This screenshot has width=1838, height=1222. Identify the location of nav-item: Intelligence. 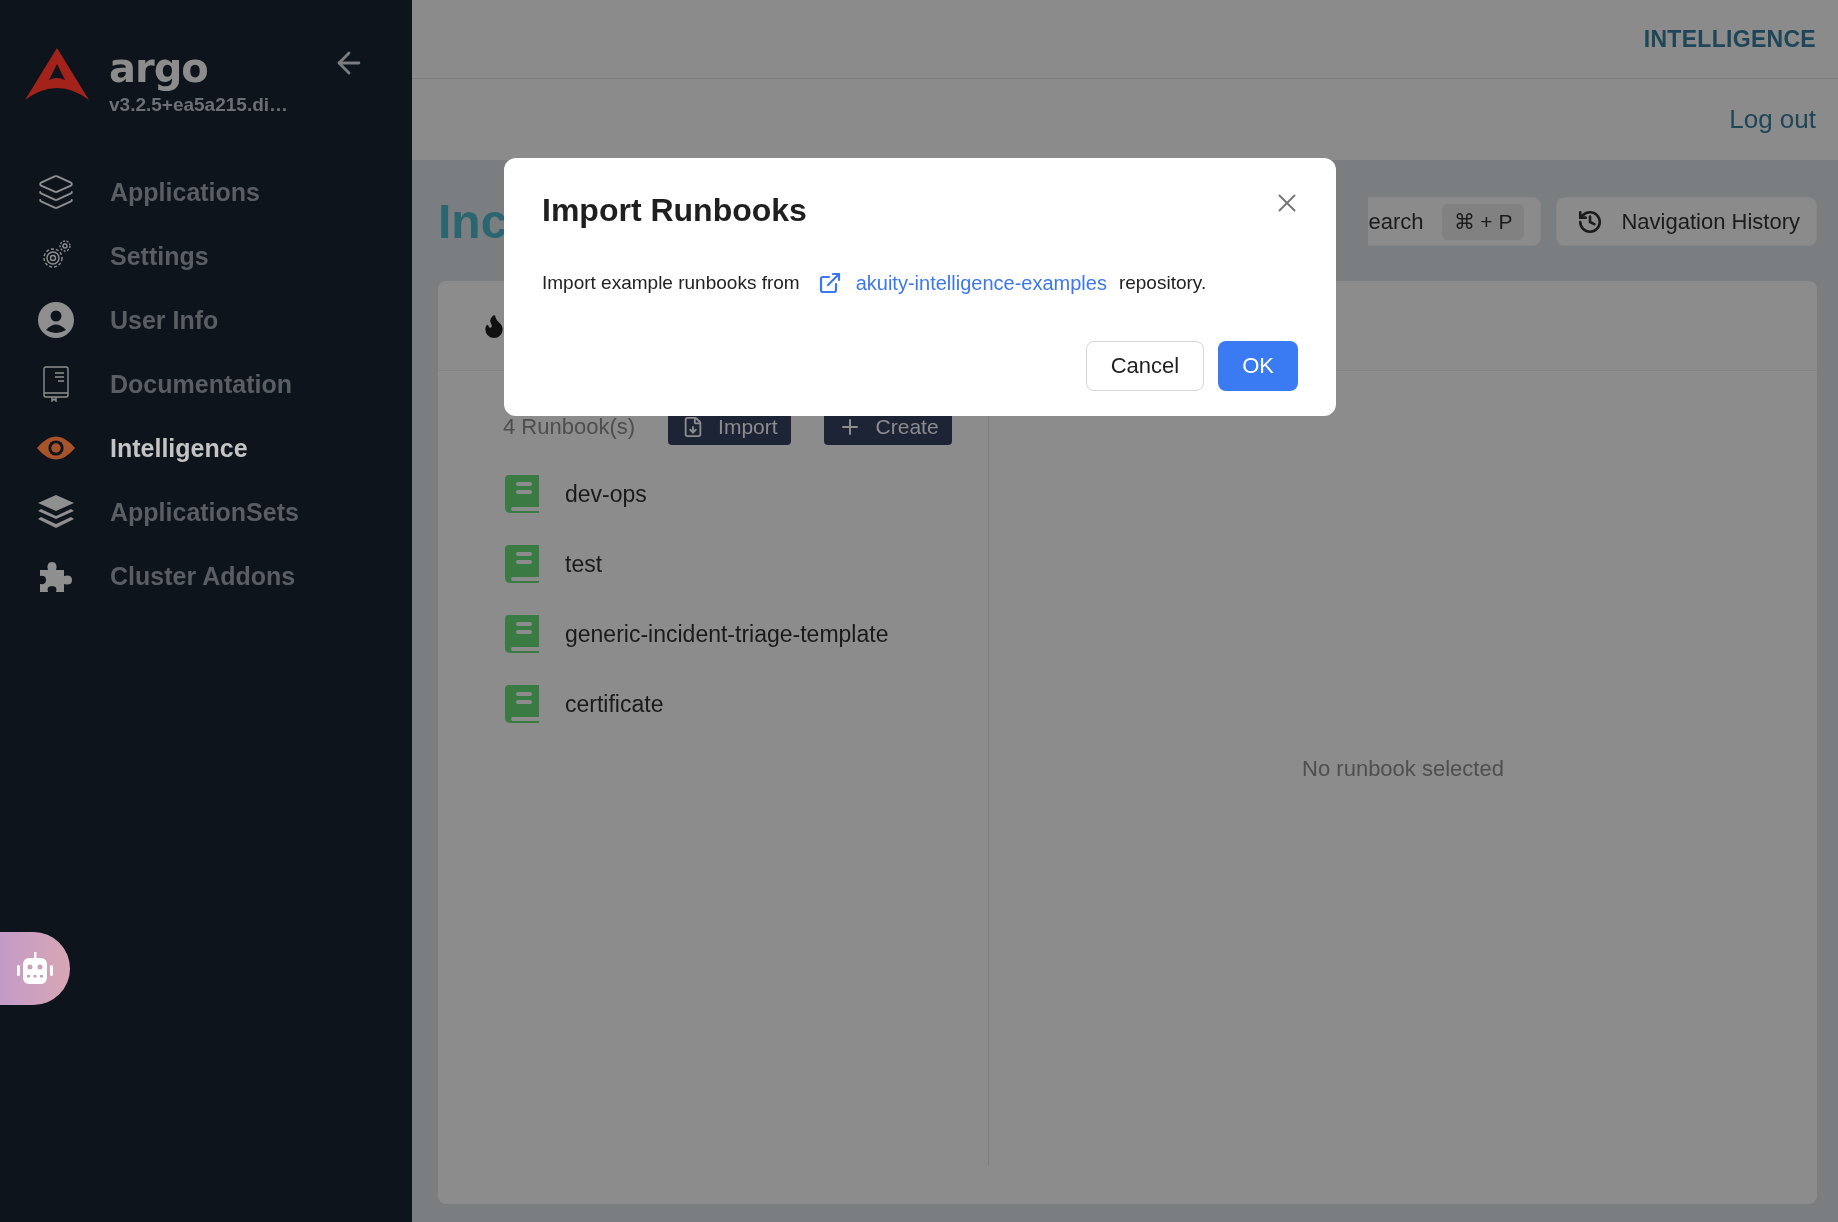
(206, 448).